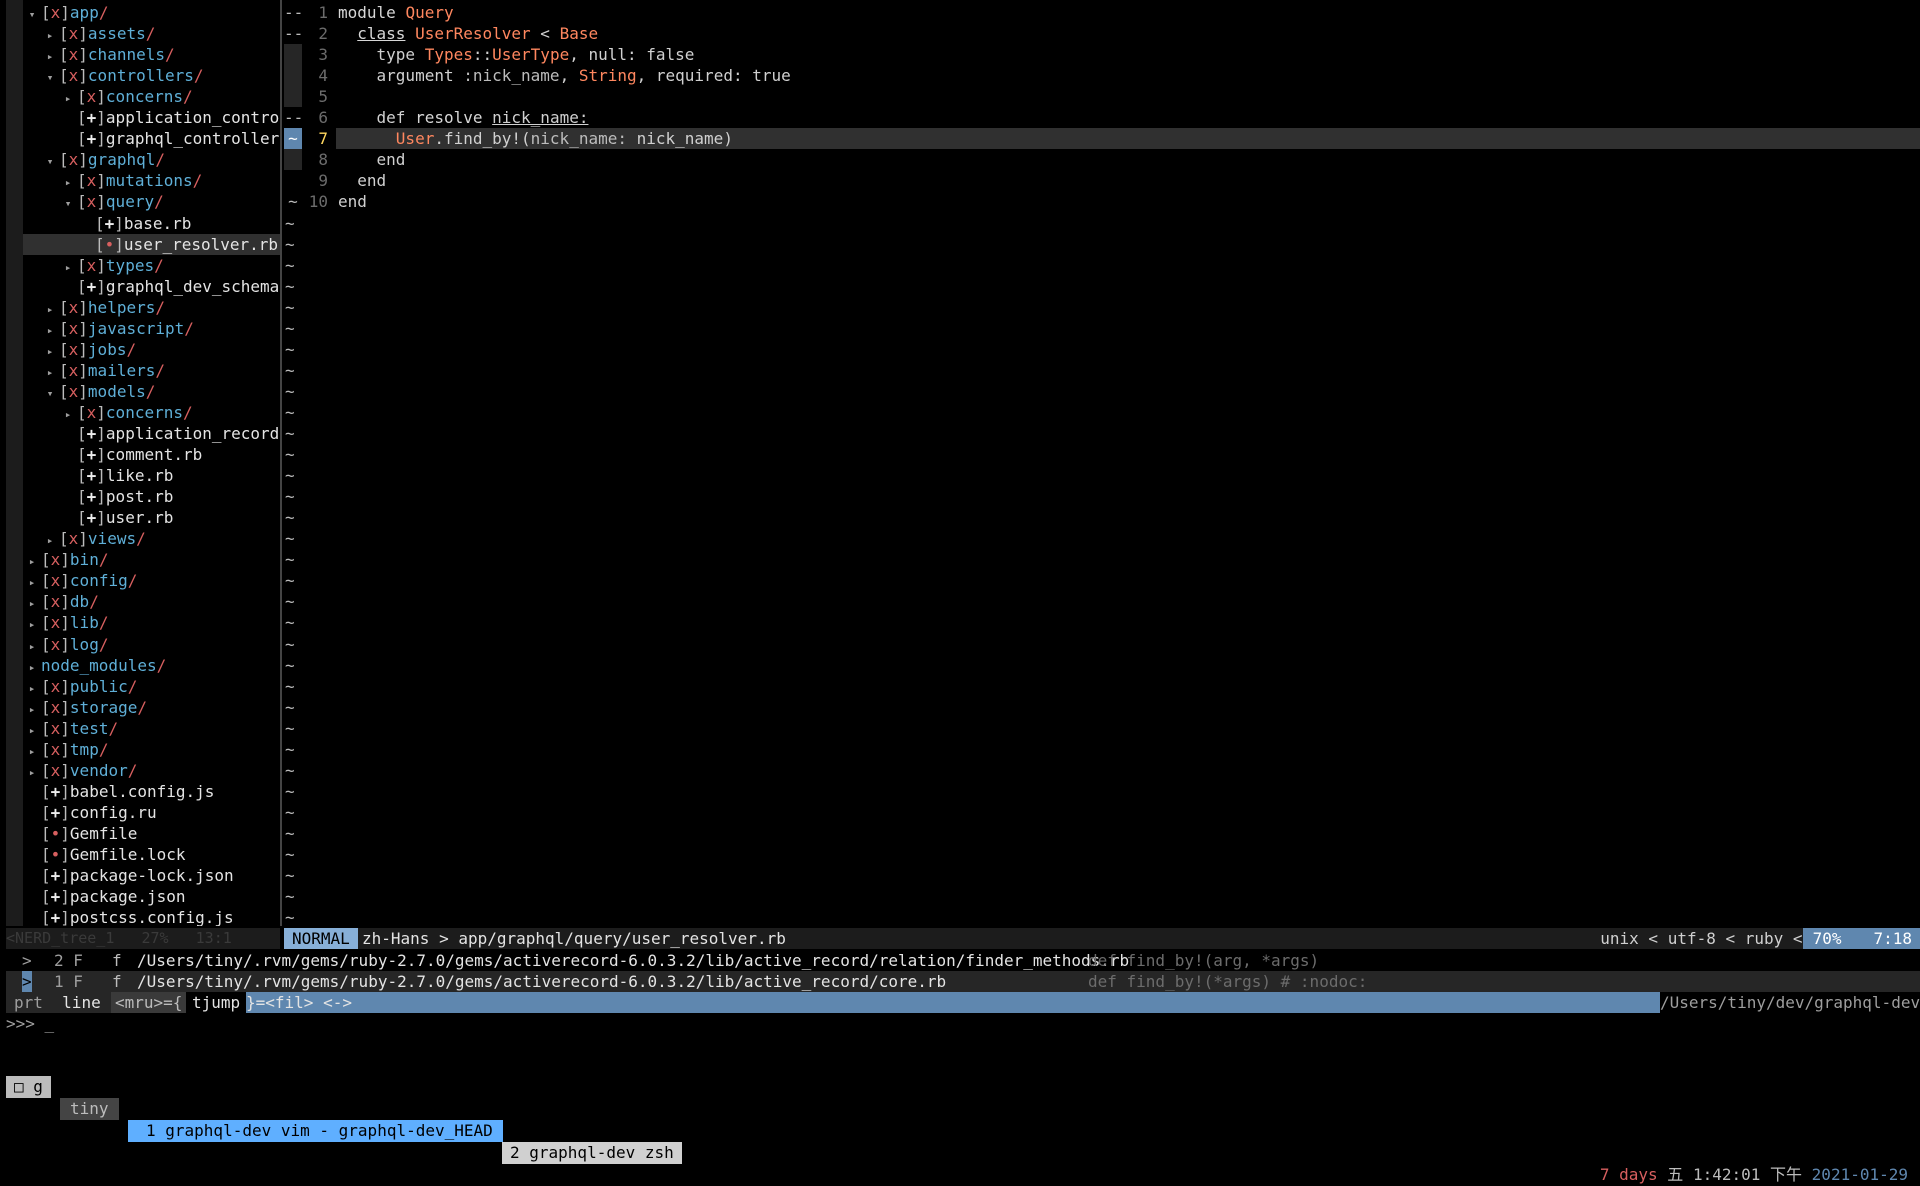 The image size is (1920, 1186). What do you see at coordinates (89, 34) in the screenshot?
I see `tree-dir-item: ▸ [x]assets/` at bounding box center [89, 34].